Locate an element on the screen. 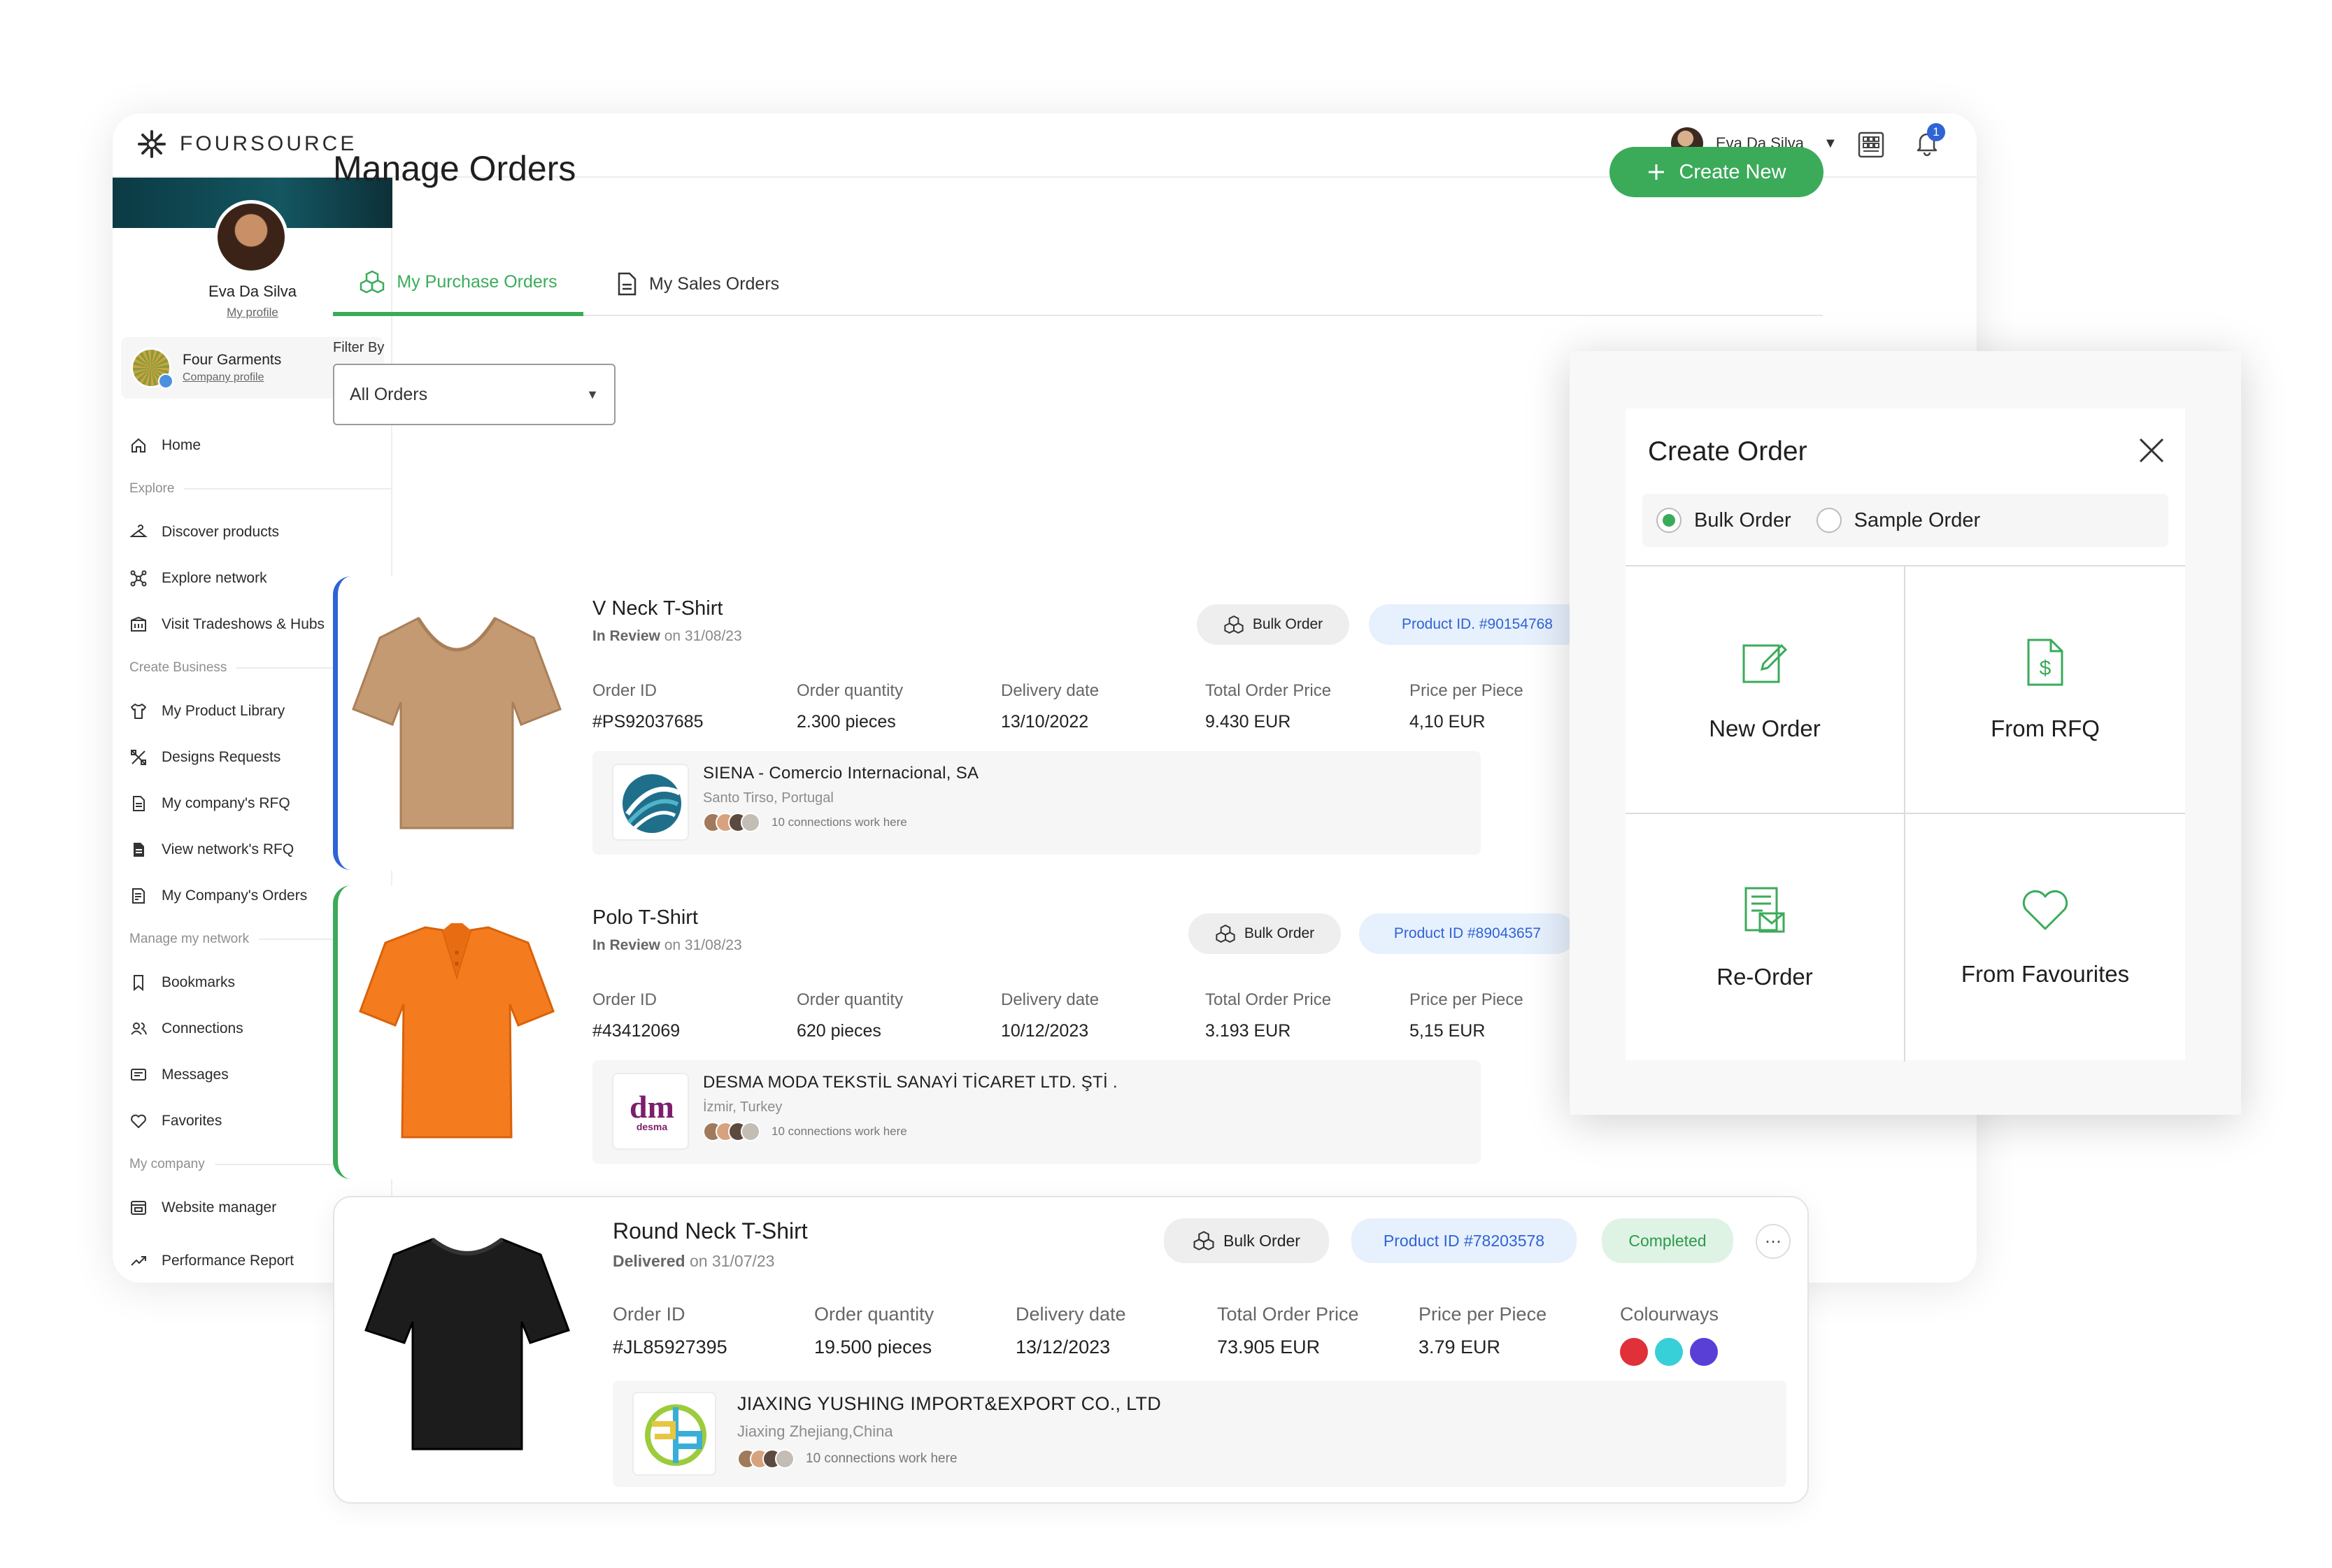  supplier-logo: dm desma is located at coordinates (650, 1111).